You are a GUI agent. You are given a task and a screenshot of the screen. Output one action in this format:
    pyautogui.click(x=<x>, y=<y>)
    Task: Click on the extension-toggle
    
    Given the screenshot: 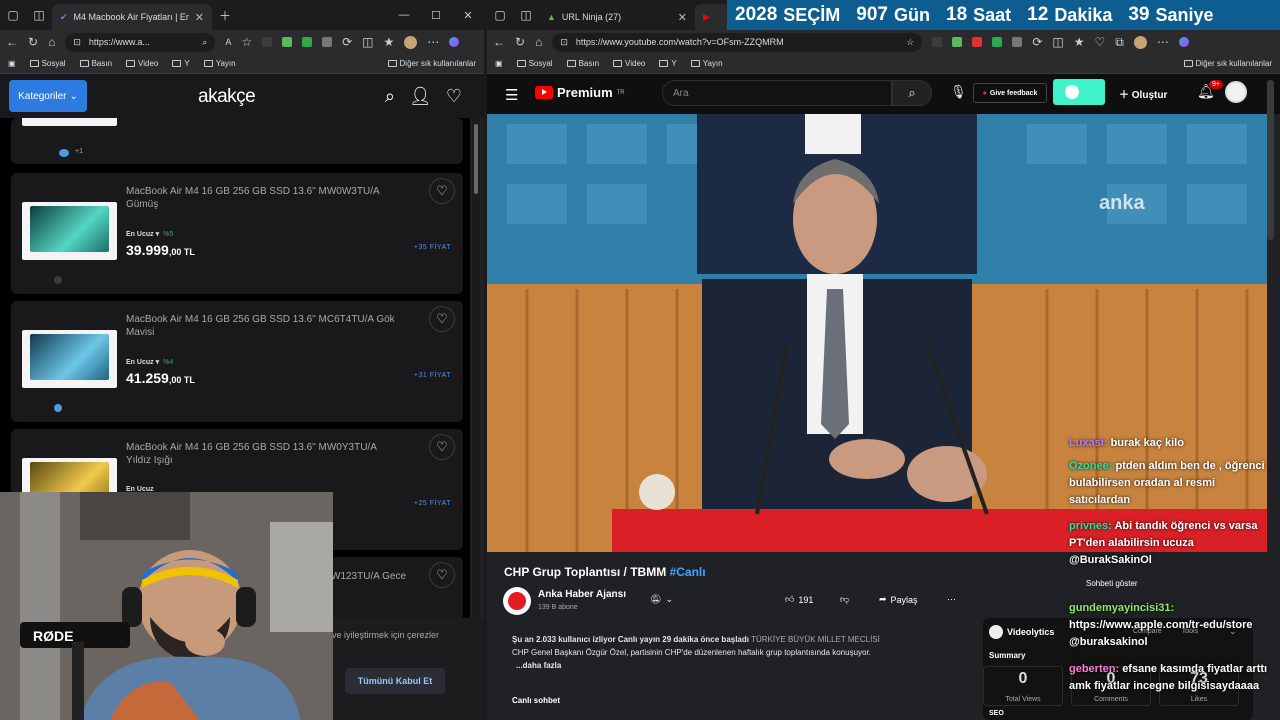 What is the action you would take?
    pyautogui.click(x=1079, y=92)
    